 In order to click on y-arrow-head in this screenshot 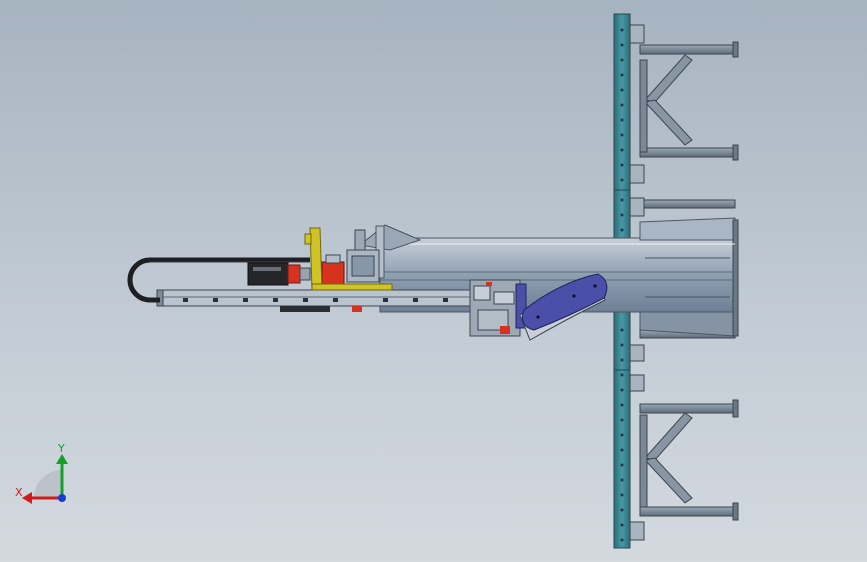, I will do `click(62, 459)`.